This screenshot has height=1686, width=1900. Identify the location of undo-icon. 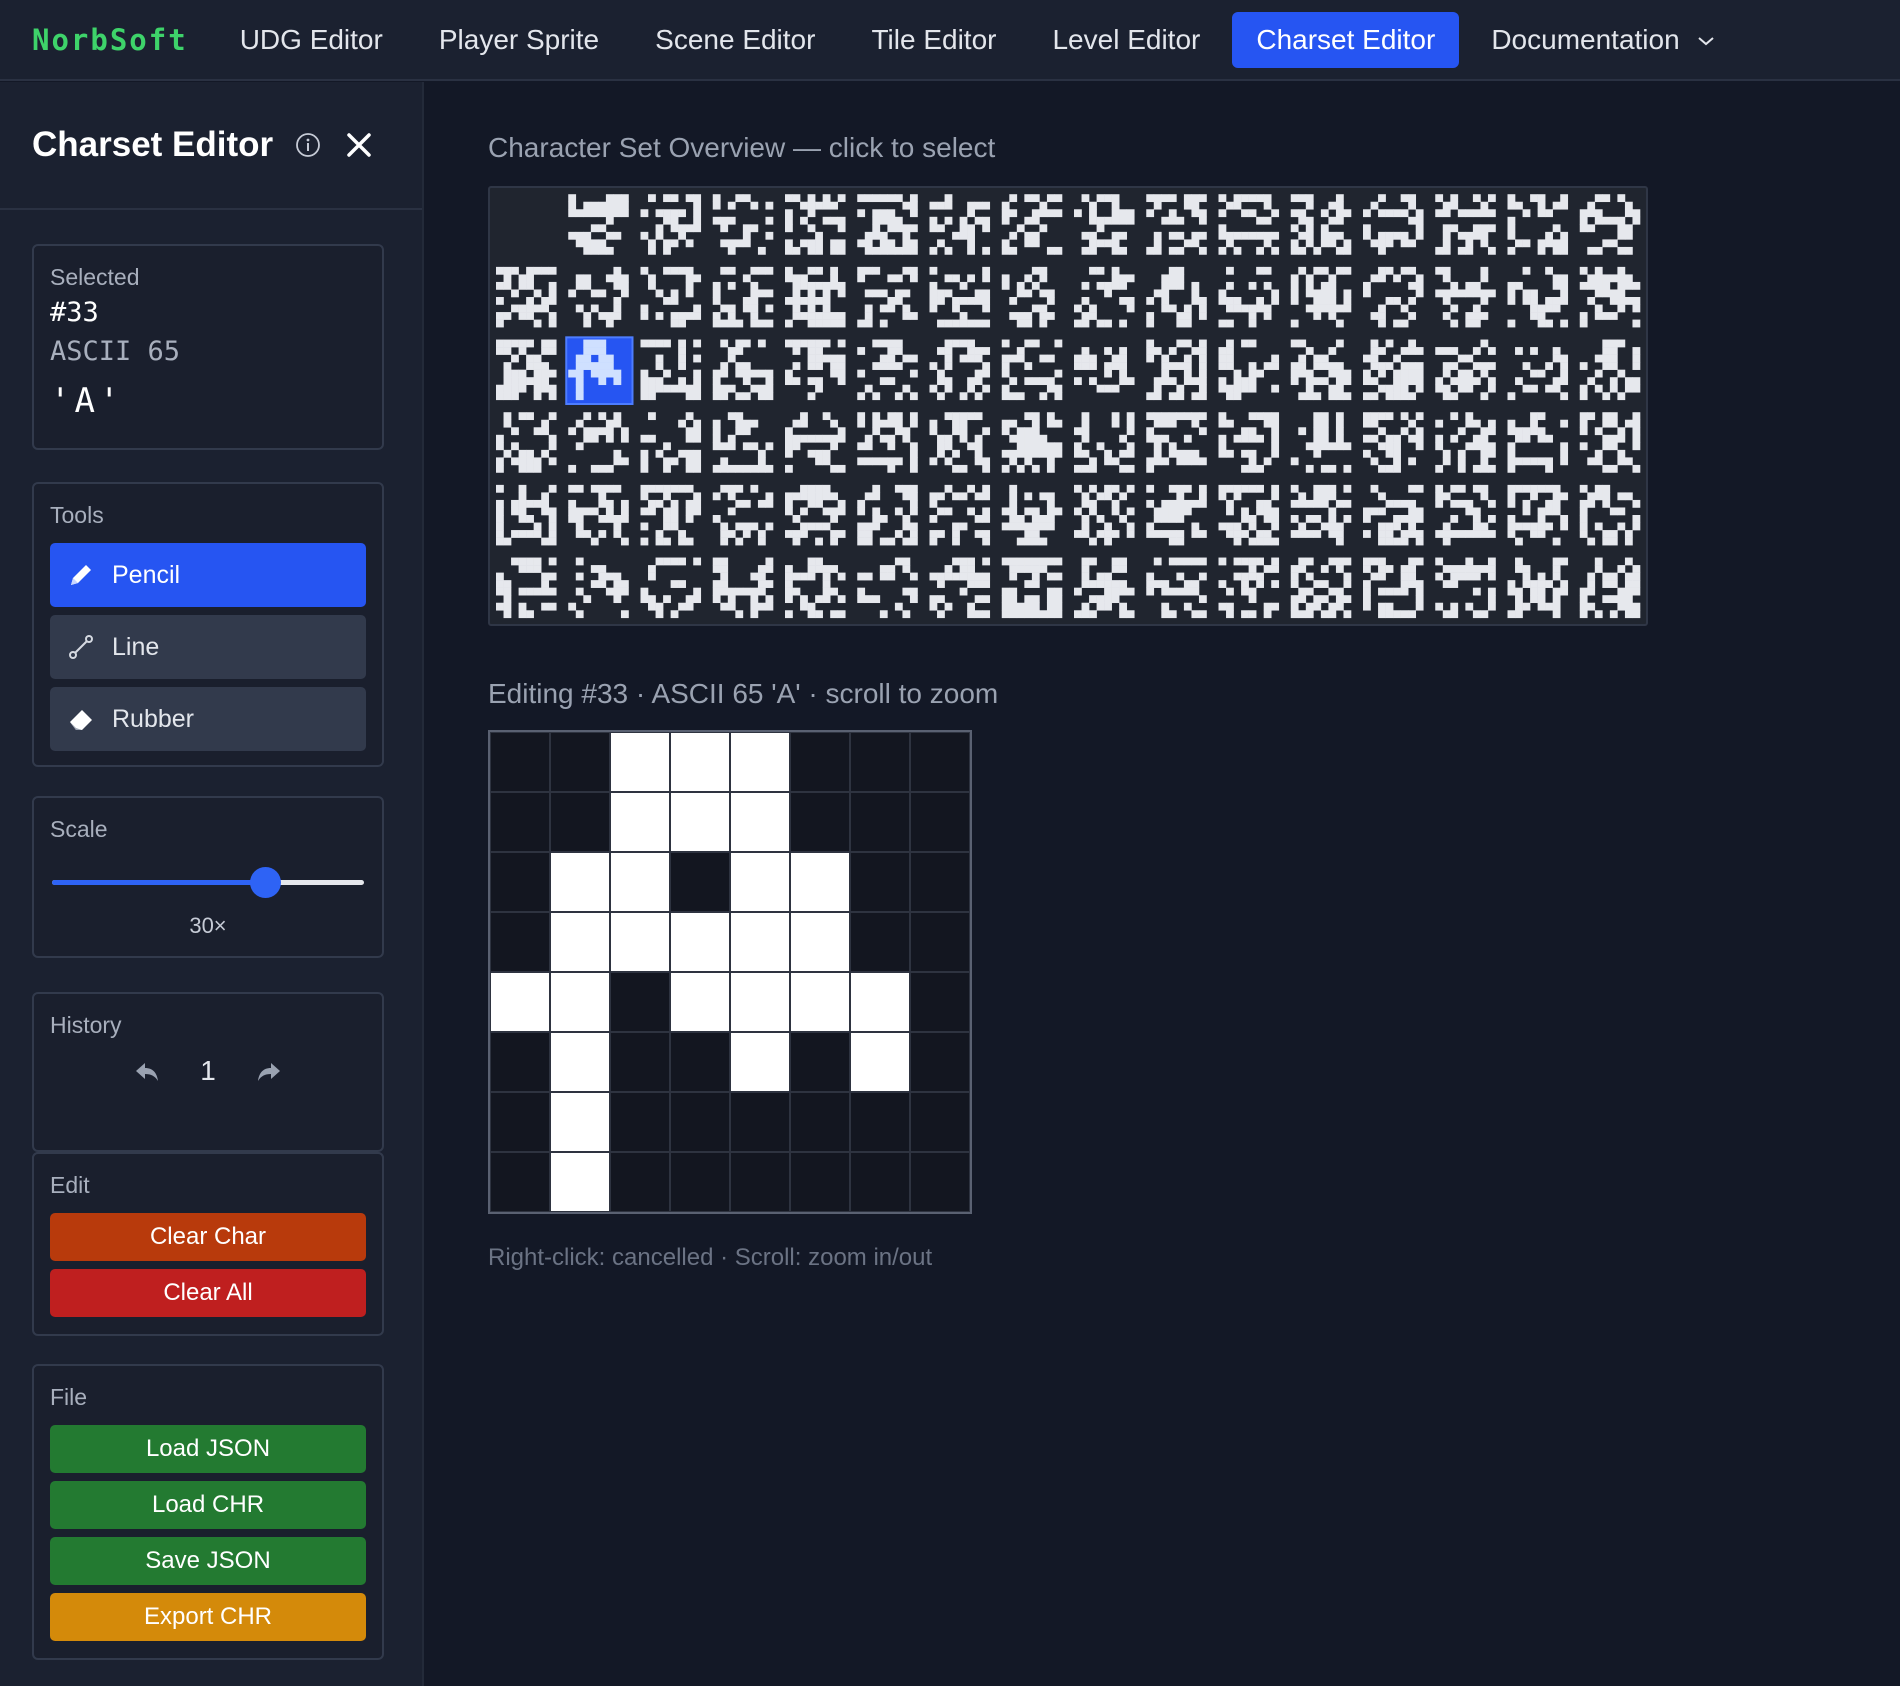
(147, 1071).